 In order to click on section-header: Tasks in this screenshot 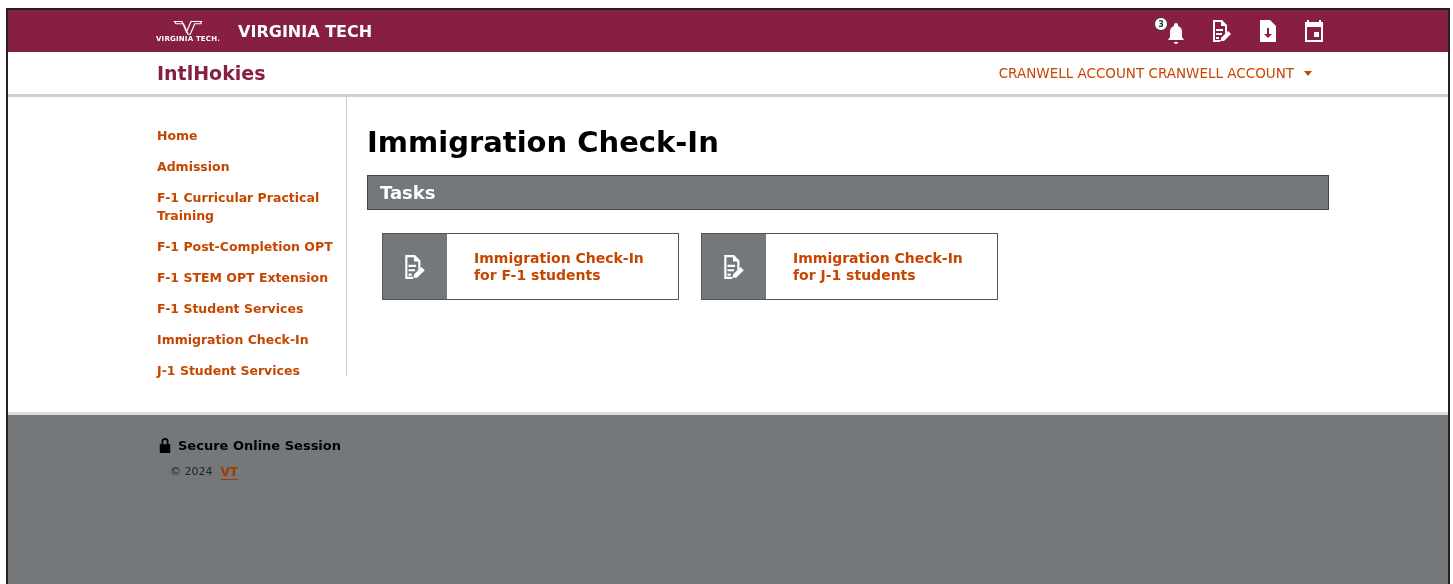, I will do `click(848, 192)`.